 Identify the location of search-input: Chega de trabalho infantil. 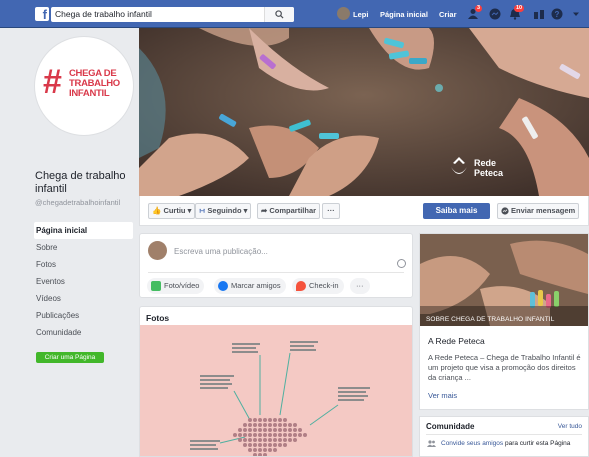
(172, 14).